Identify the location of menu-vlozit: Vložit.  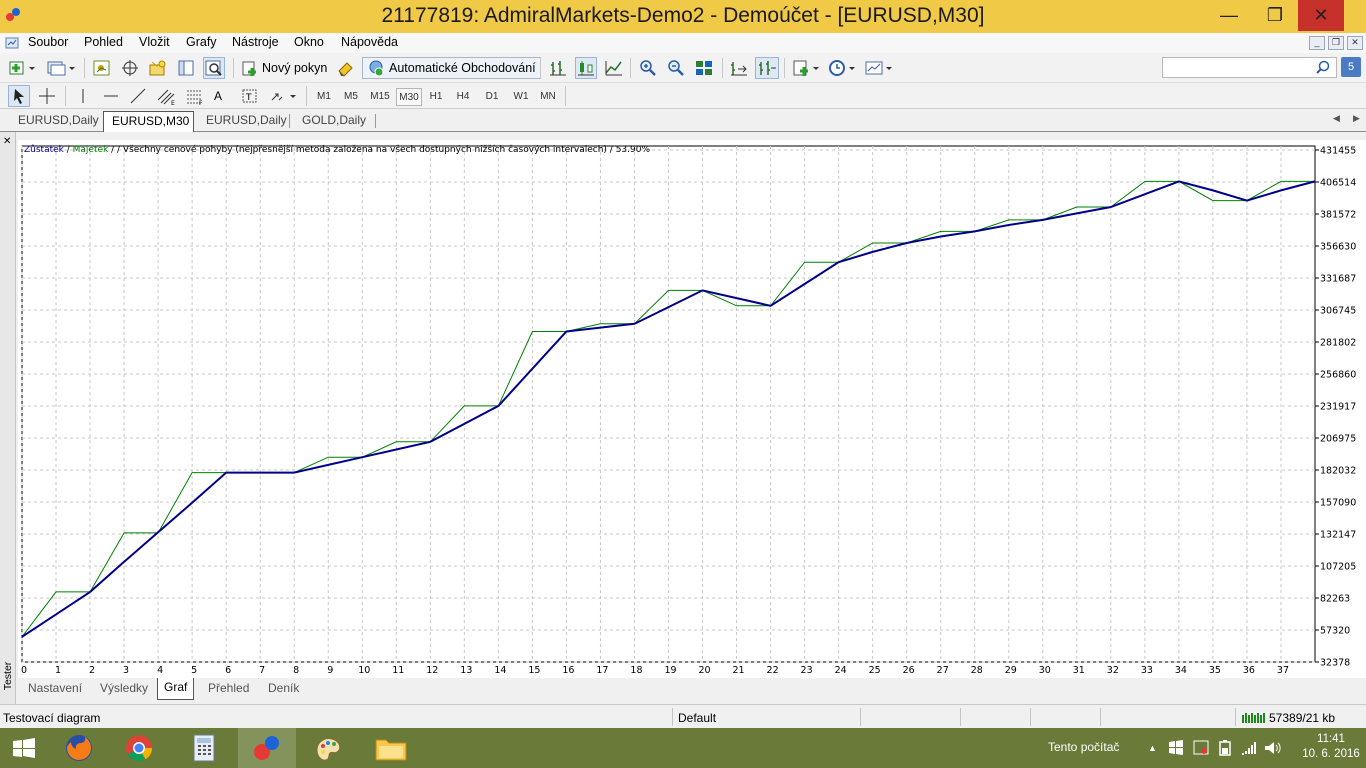
(154, 42).